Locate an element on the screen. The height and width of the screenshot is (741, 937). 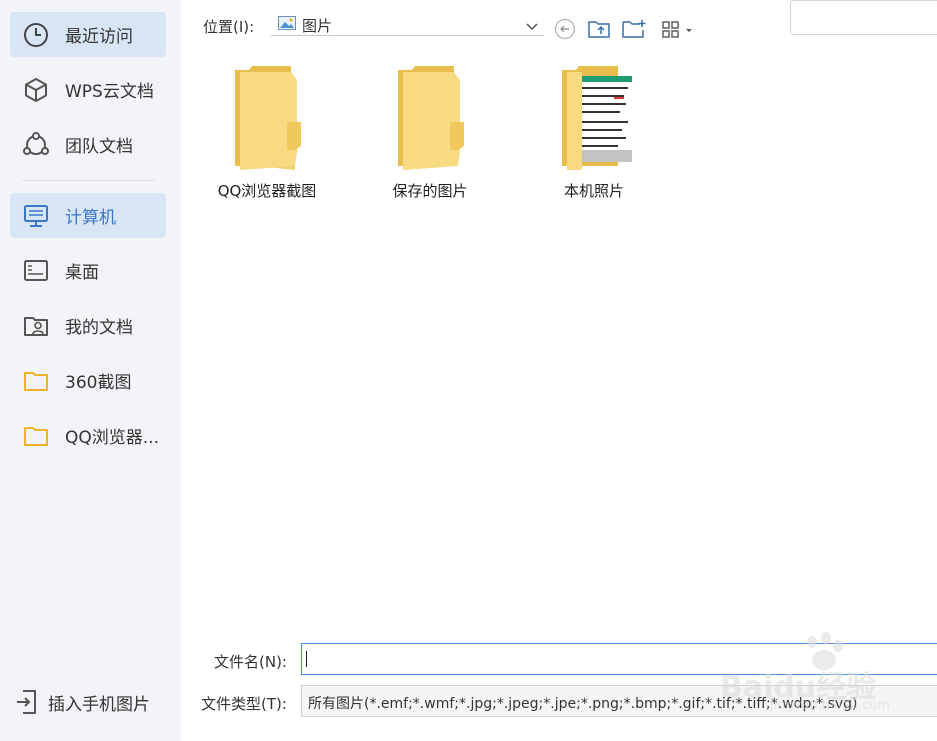
sidebar-item-desktop: 桌面 is located at coordinates (88, 270).